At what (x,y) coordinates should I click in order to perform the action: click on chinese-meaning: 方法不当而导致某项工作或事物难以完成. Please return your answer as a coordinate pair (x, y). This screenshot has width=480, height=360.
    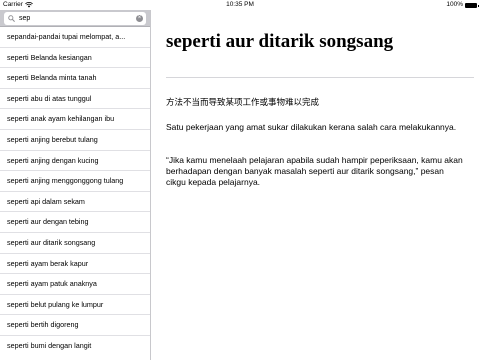
    Looking at the image, I should click on (243, 102).